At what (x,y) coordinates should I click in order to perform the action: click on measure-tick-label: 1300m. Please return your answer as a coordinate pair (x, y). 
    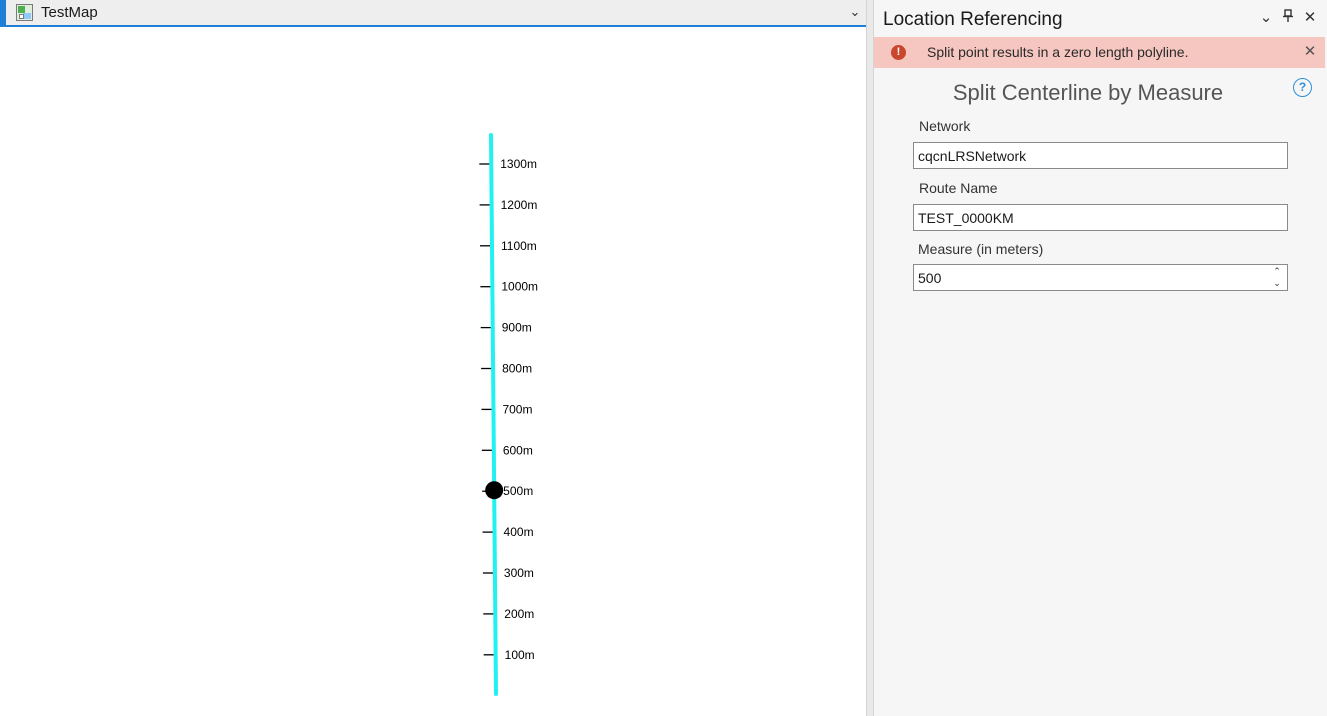
    Looking at the image, I should click on (518, 164).